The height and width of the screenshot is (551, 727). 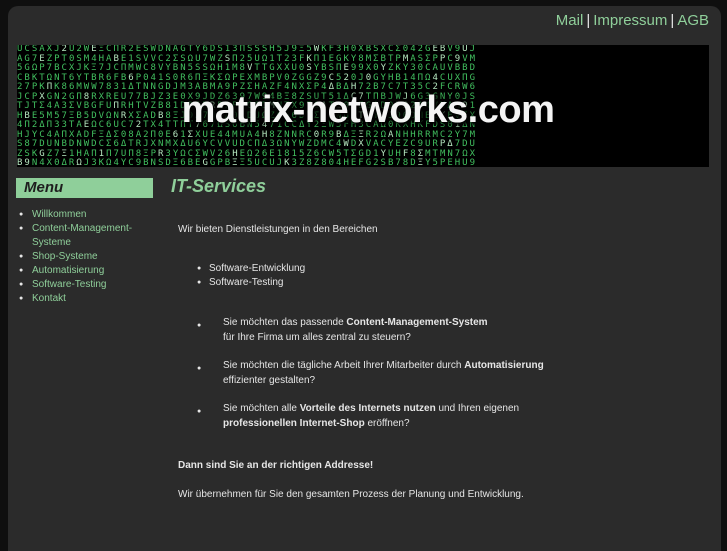 I want to click on menu-link-cms: Content-Management-Systeme, so click(x=82, y=235).